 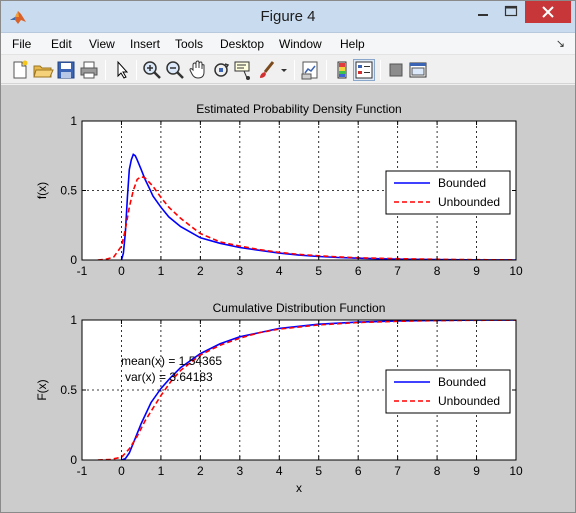 I want to click on dock-arrow-icon: ↘, so click(x=560, y=43).